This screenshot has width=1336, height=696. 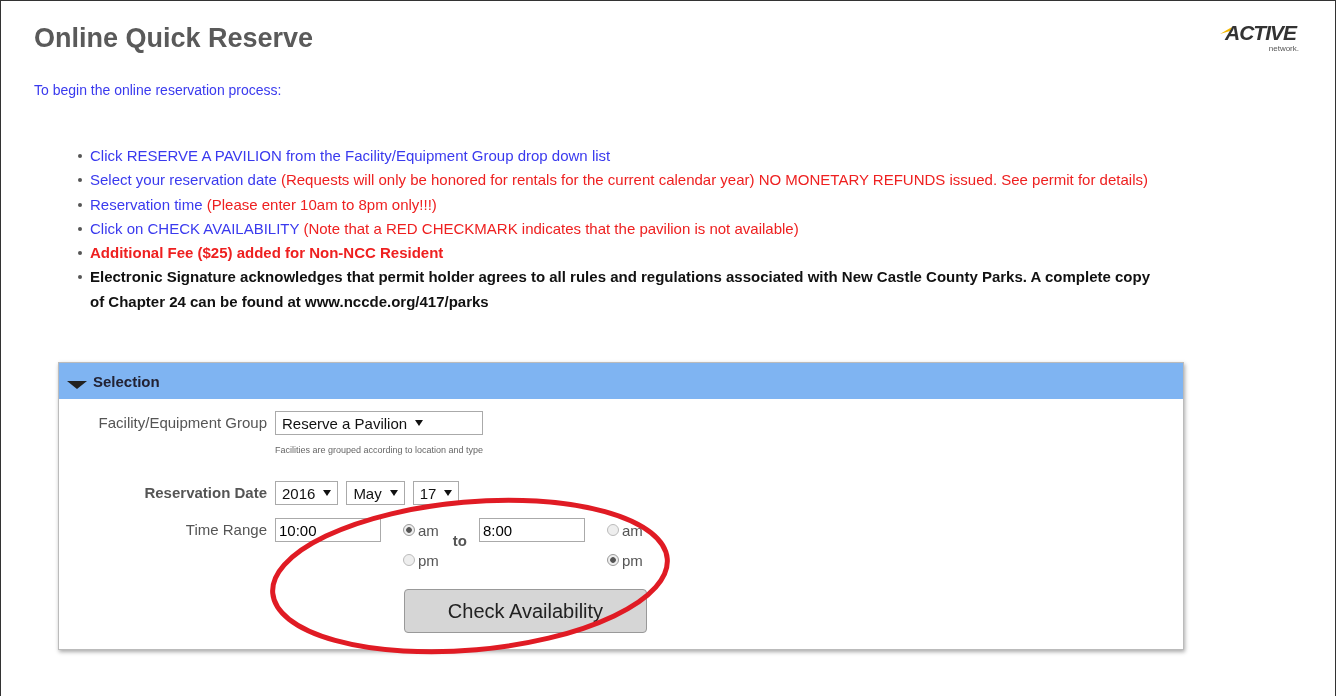 What do you see at coordinates (1260, 37) in the screenshot?
I see `logo: ACTIVE network.` at bounding box center [1260, 37].